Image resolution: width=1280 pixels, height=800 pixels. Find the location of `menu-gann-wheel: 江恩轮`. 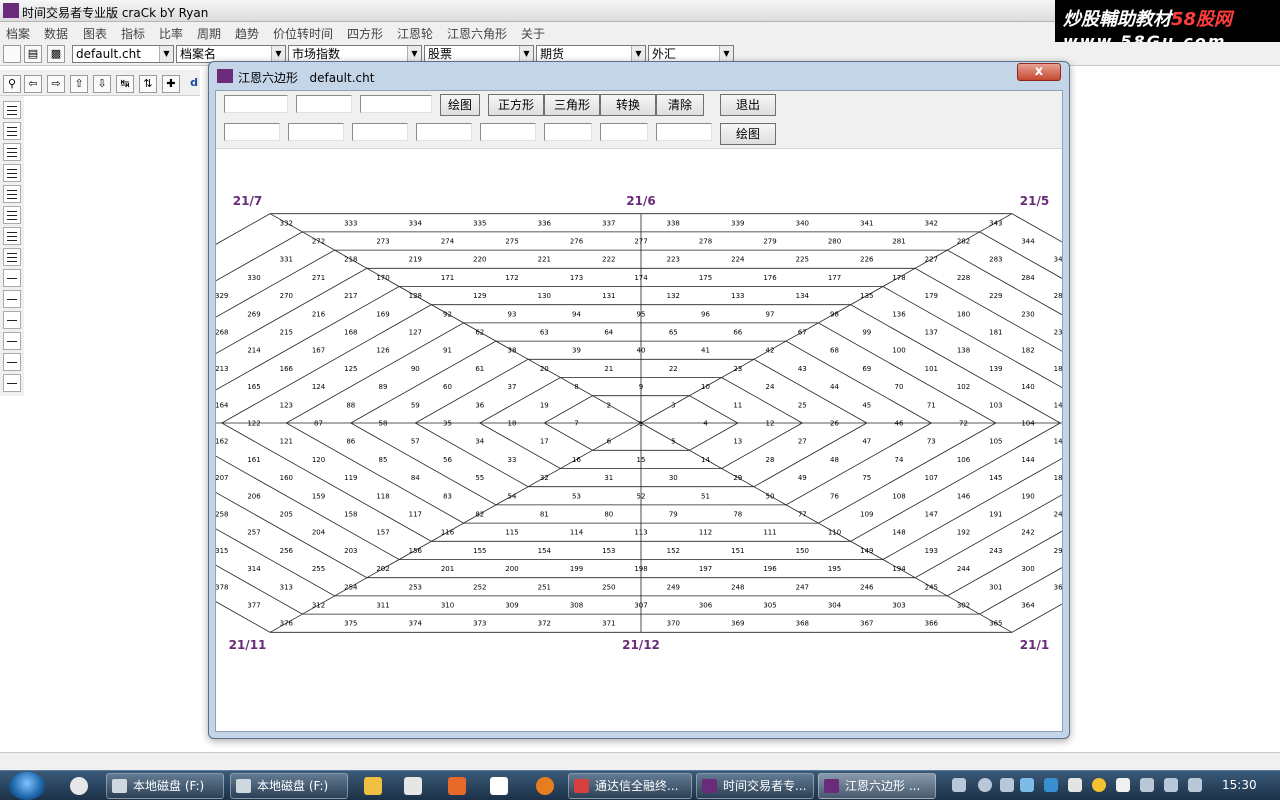

menu-gann-wheel: 江恩轮 is located at coordinates (415, 33).